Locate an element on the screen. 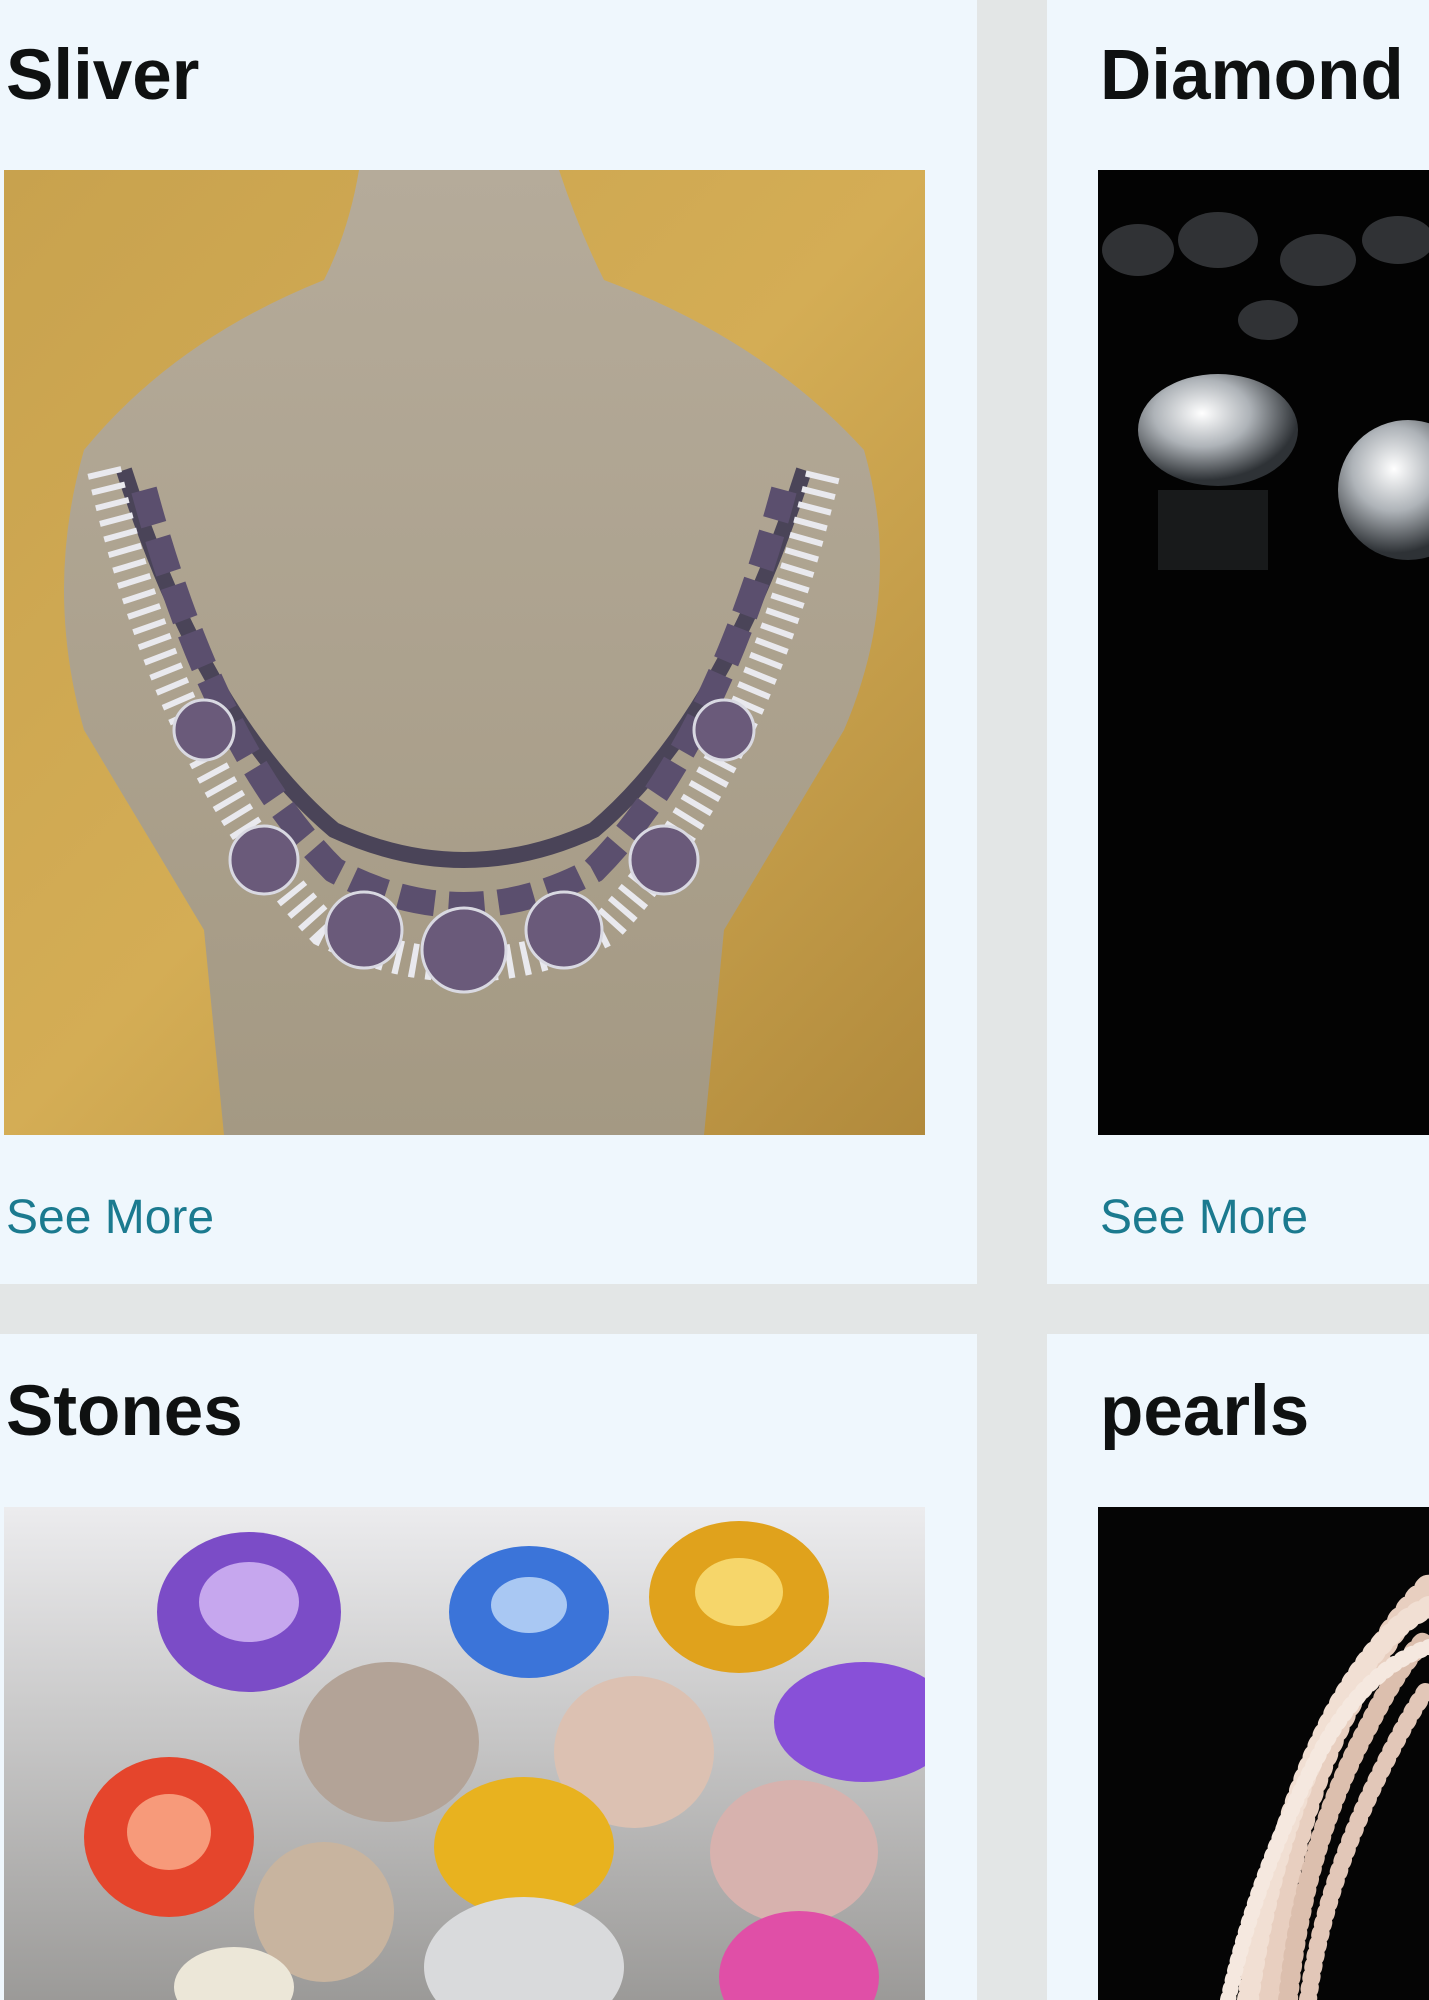 This screenshot has width=1429, height=2000. category-card-pearls: pearls is located at coordinates (1238, 1667).